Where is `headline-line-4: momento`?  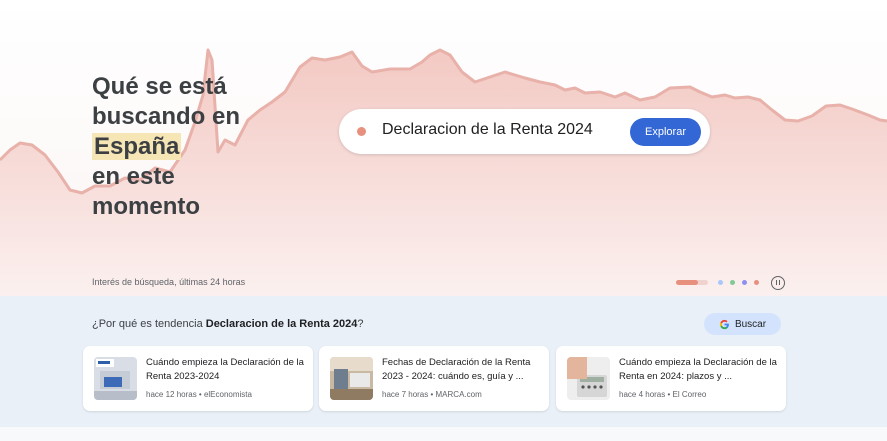
headline-line-4: momento is located at coordinates (146, 206).